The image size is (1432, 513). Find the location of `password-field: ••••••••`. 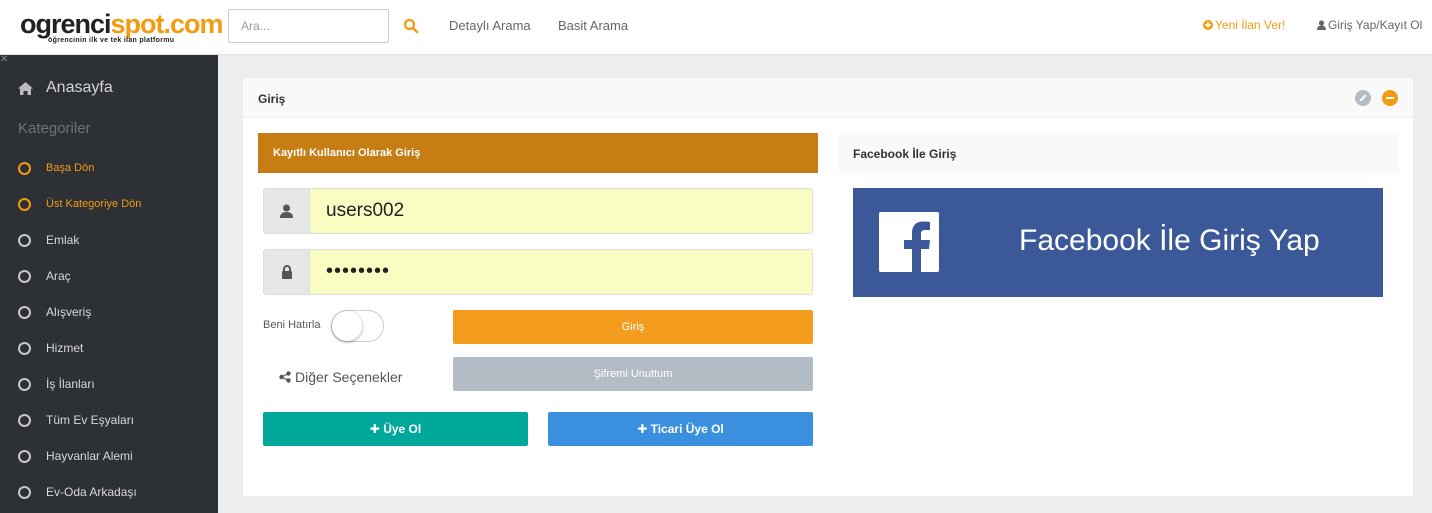

password-field: •••••••• is located at coordinates (561, 272).